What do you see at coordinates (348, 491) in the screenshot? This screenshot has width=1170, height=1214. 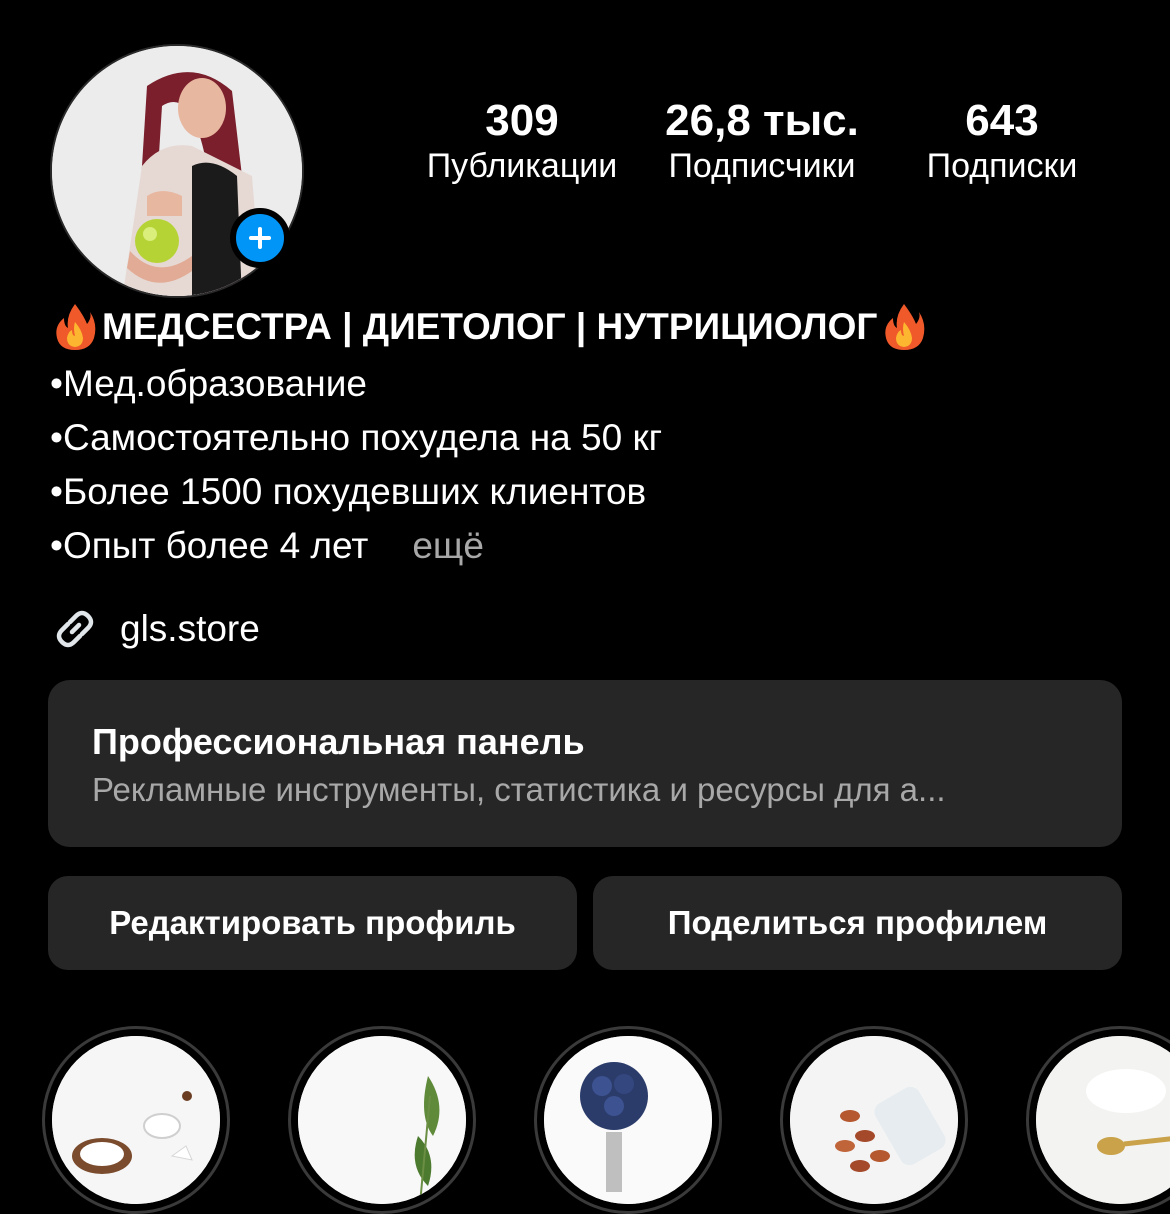 I see `bio-line: •Более 1500 похудевших клиентов` at bounding box center [348, 491].